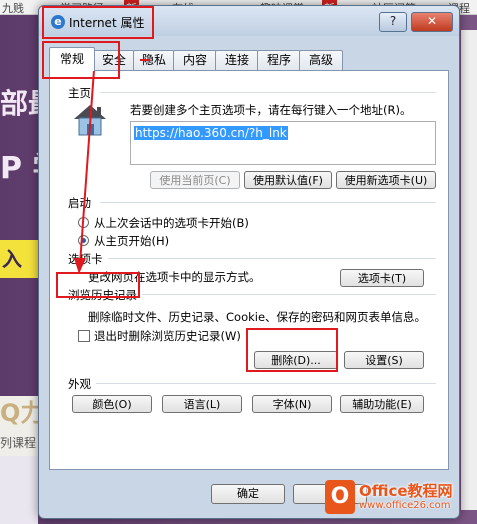 This screenshot has height=524, width=477. Describe the element at coordinates (406, 491) in the screenshot. I see `watermark-title: Office教程网` at that location.